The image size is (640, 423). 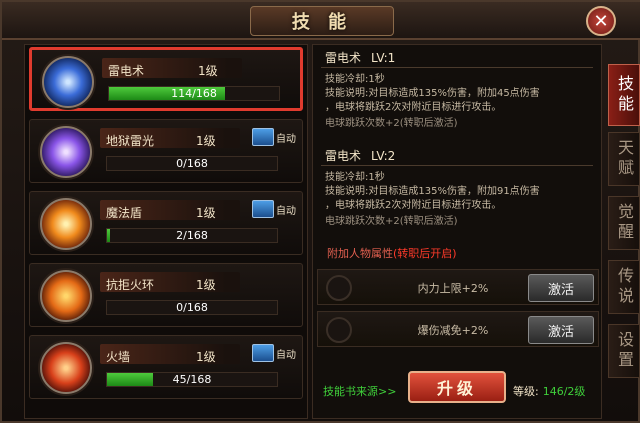 I want to click on current-extra: 电球跳跃次数+2(转职后激活), so click(x=391, y=123).